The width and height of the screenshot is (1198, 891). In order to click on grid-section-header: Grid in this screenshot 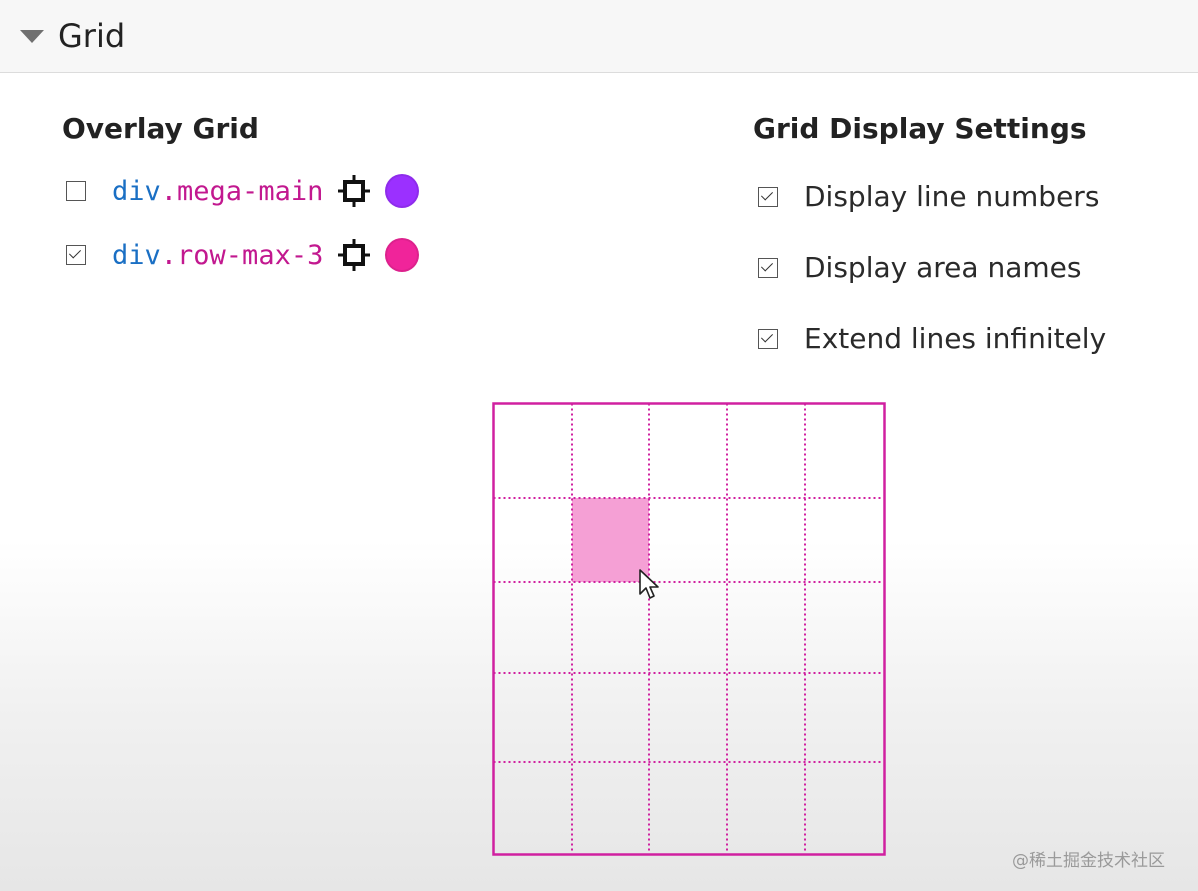, I will do `click(599, 36)`.